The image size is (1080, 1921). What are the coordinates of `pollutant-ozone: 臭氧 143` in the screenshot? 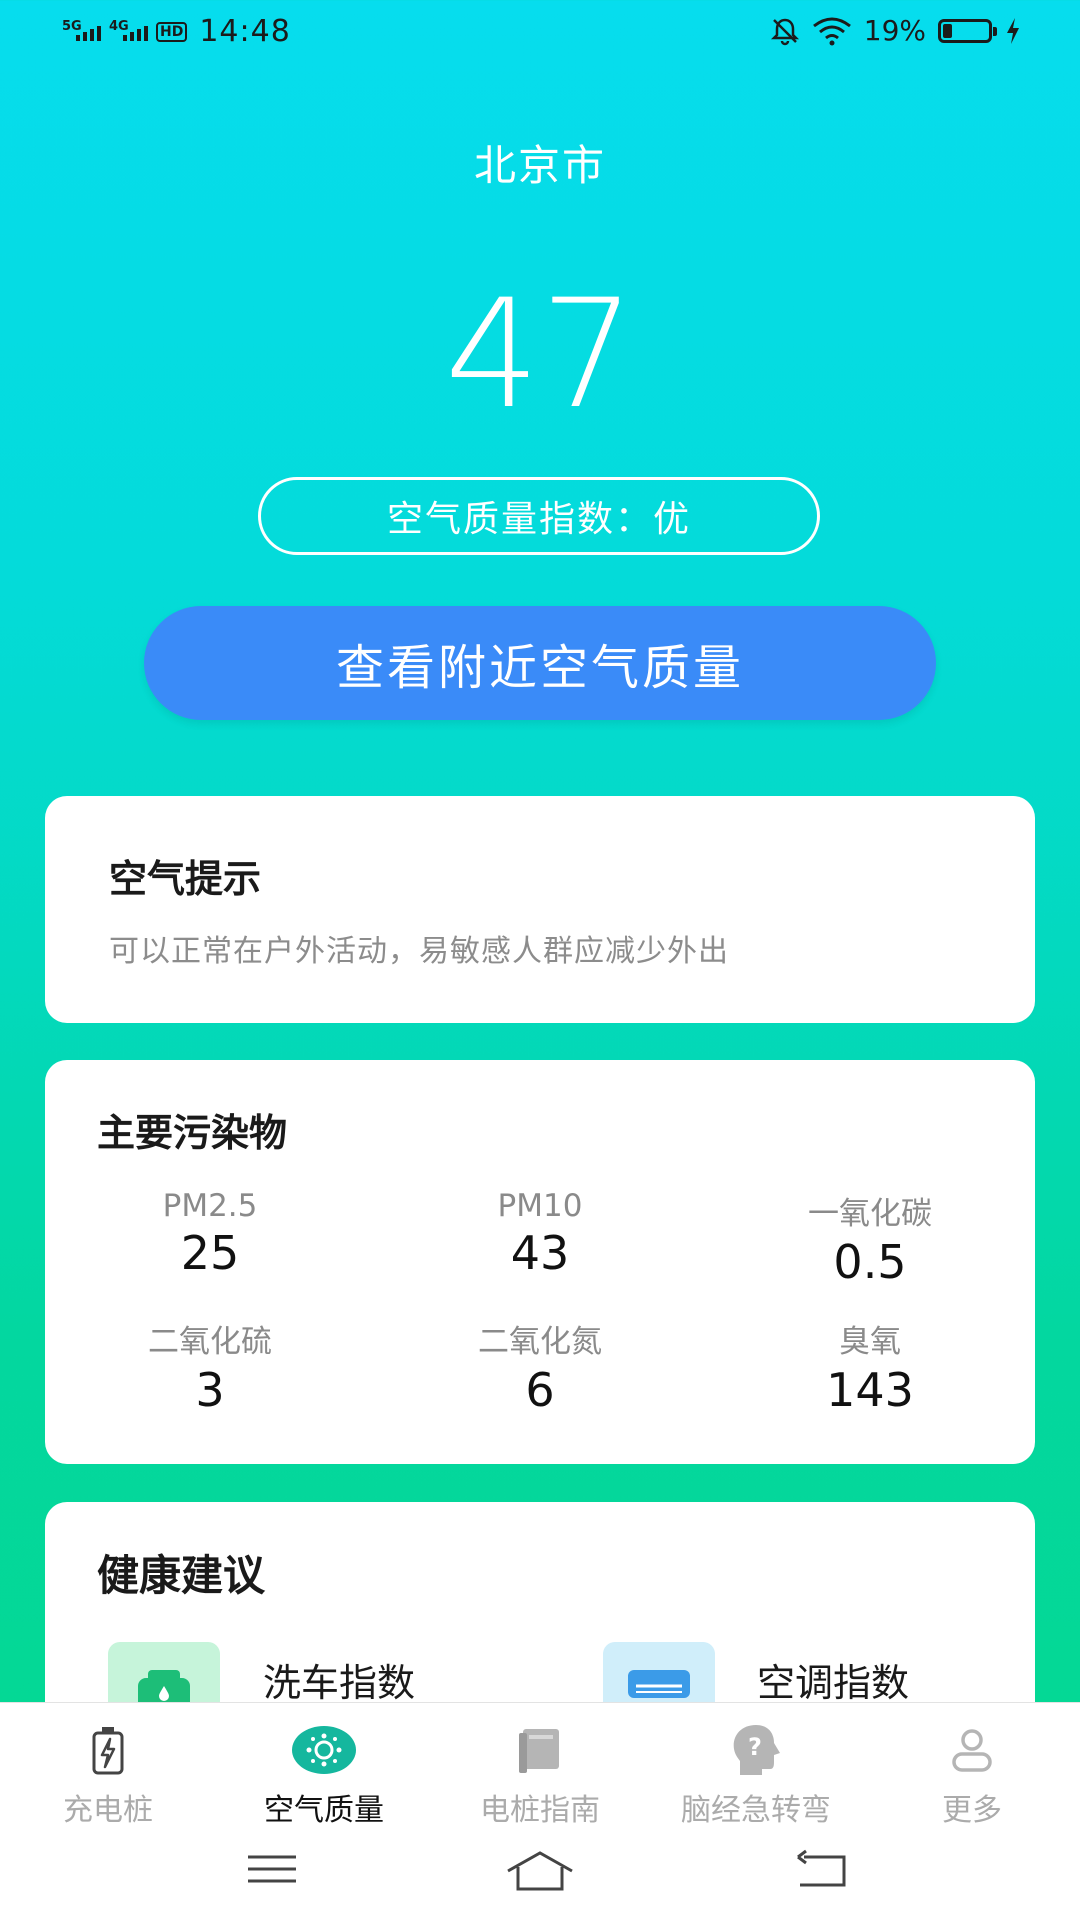 It's located at (870, 1366).